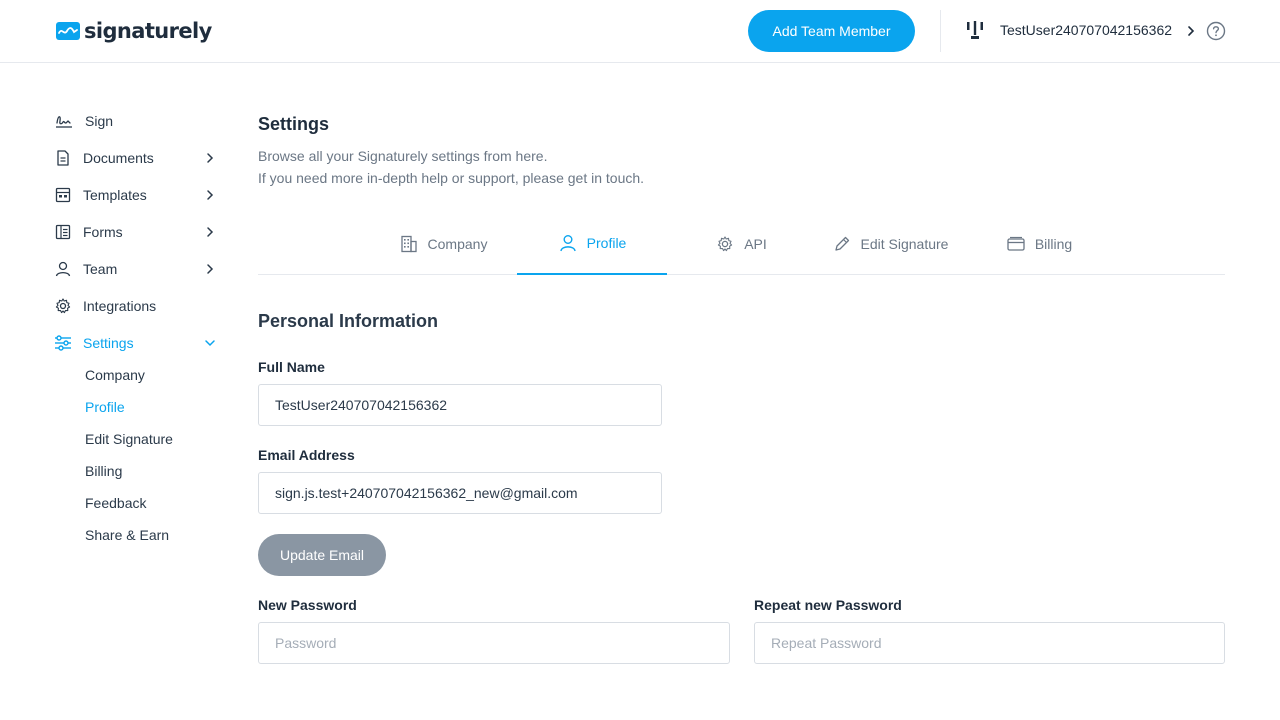  What do you see at coordinates (63, 158) in the screenshot?
I see `document-icon` at bounding box center [63, 158].